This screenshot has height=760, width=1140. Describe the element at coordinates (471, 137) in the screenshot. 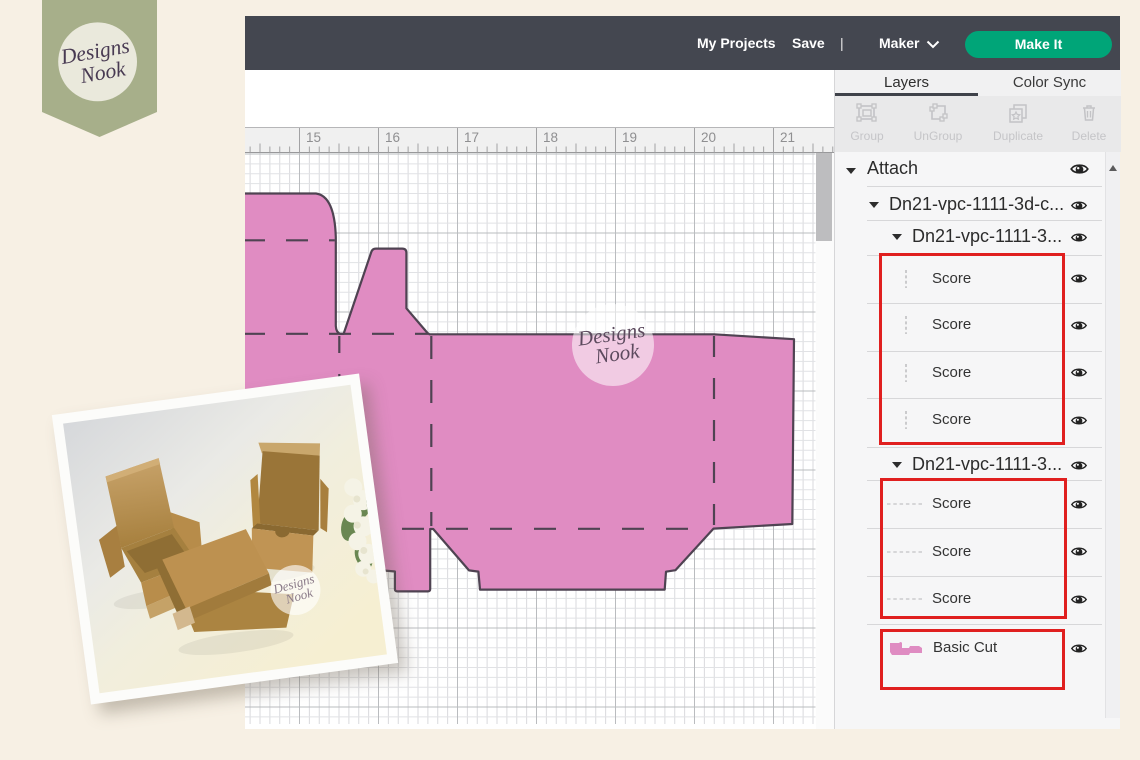

I see `svg-text: 17` at that location.